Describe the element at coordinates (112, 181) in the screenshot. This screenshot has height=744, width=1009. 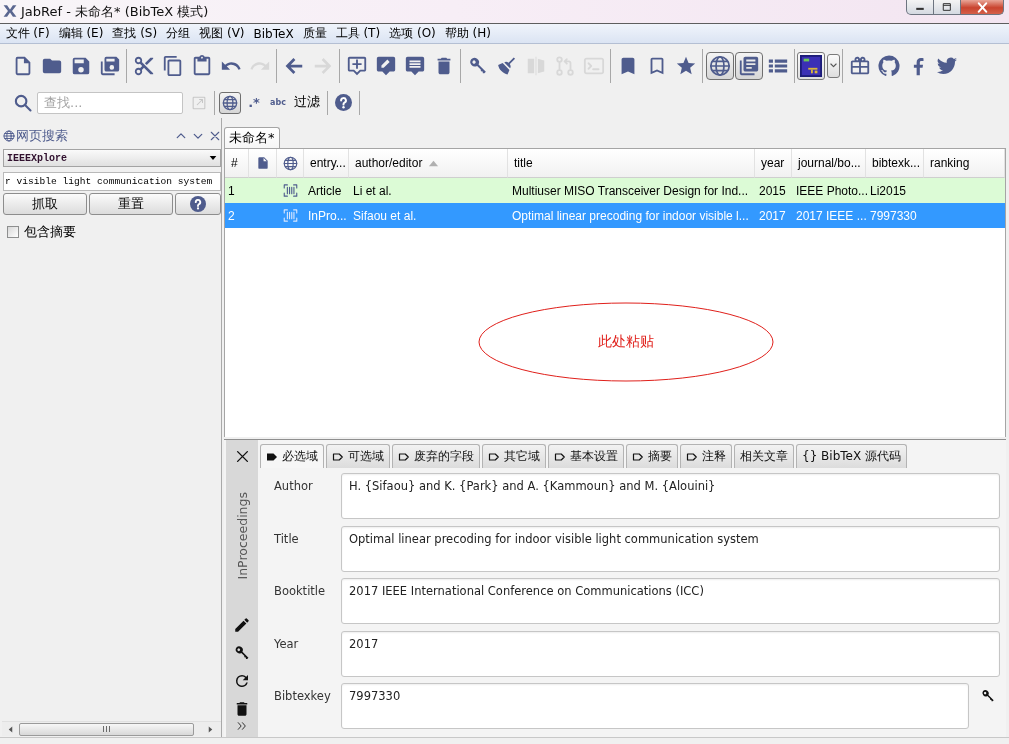
I see `query-field: r visible light communication system` at that location.